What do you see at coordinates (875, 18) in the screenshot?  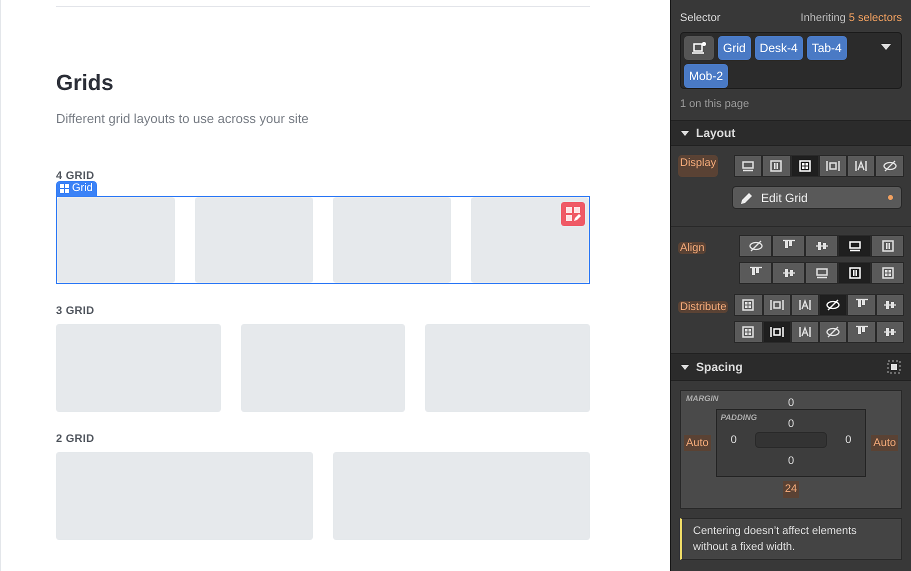 I see `inherited-selectors-link: 5 selectors` at bounding box center [875, 18].